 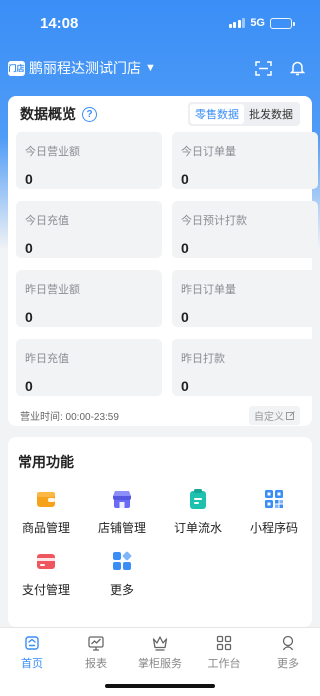 I want to click on function-label: 小程序码, so click(x=273, y=528).